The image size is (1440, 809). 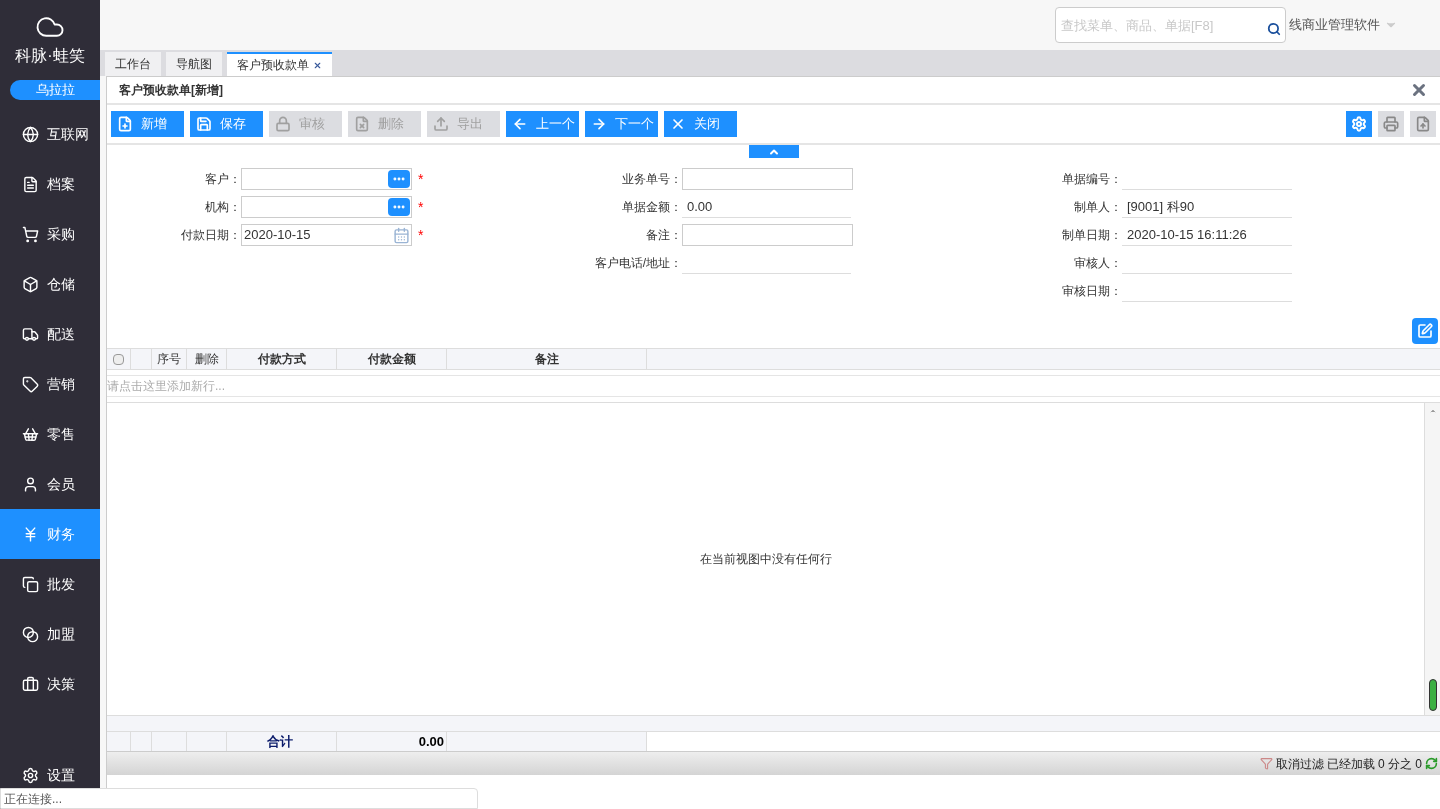 I want to click on document-icon, so click(x=30, y=184).